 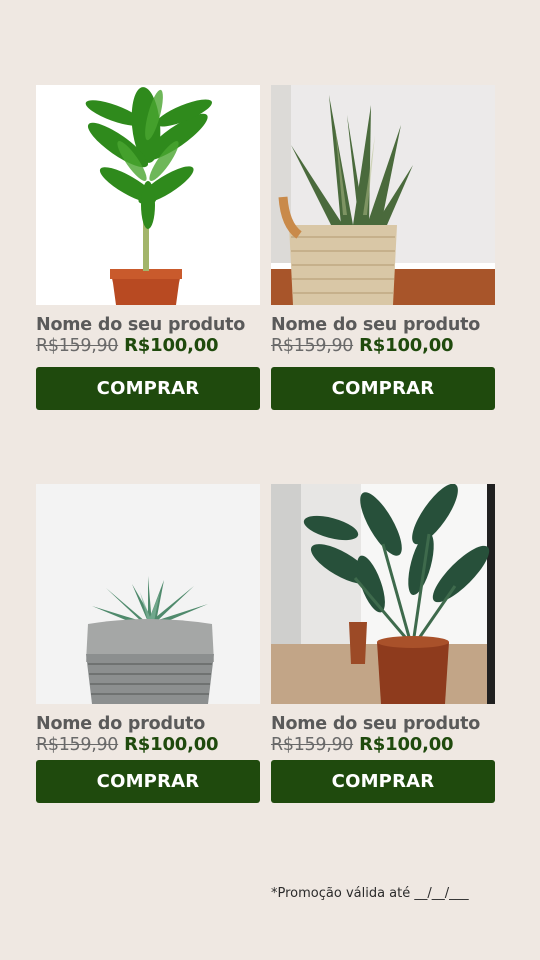 I want to click on product-card: Nome do produto R$159,90 R$100,00 COMPRAR, so click(x=148, y=643).